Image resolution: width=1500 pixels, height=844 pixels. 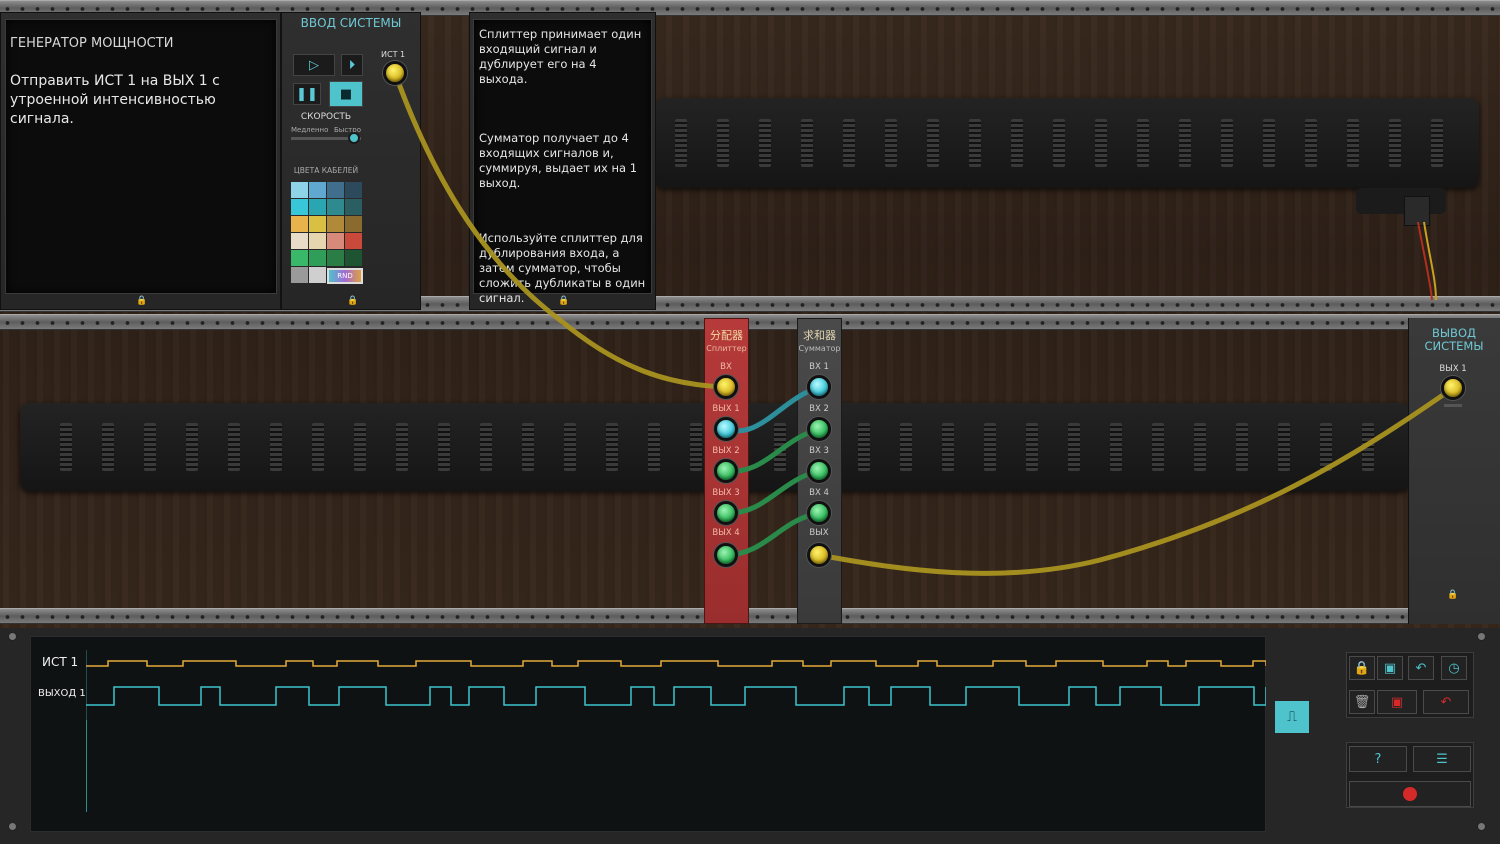 I want to click on source-label: ИСТ 1, so click(x=393, y=54).